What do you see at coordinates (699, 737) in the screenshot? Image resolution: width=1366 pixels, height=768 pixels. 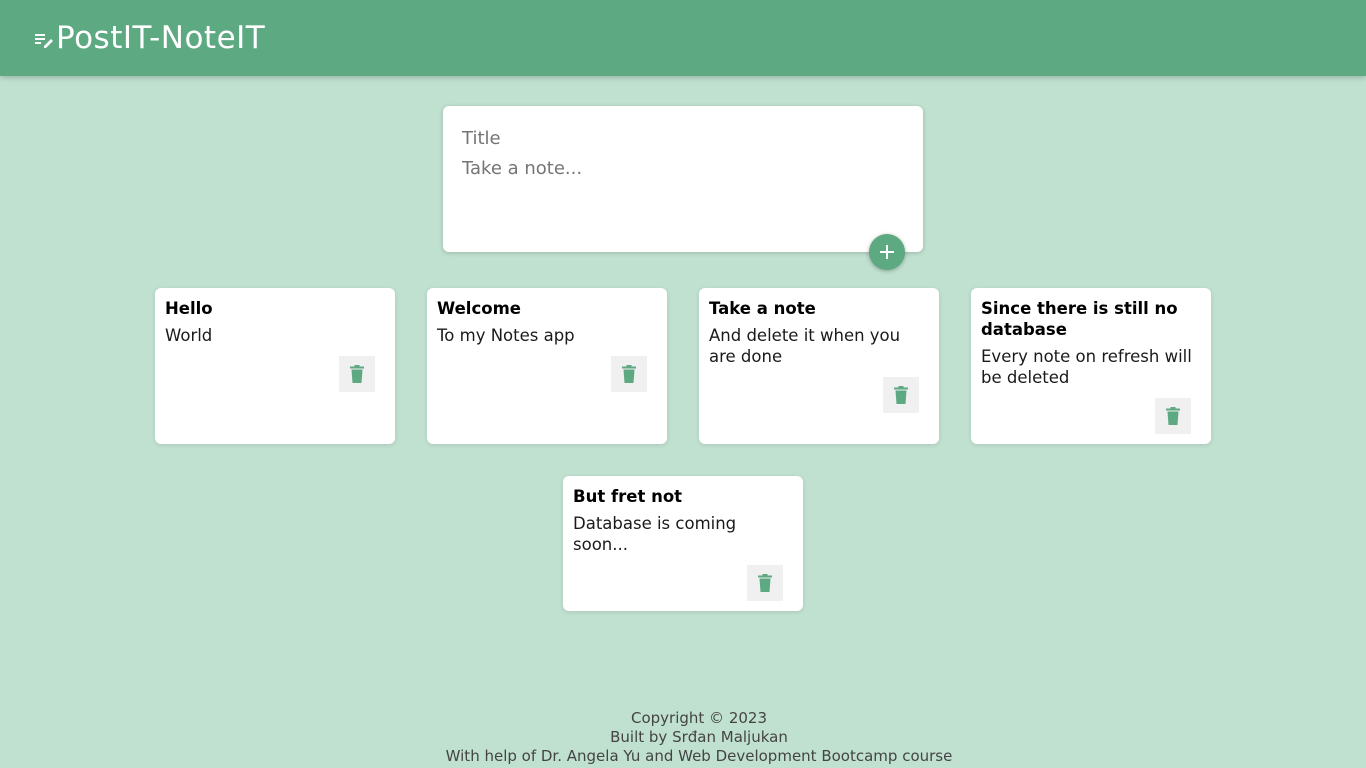 I see `author-credit: Built by Srđan Maljukan` at bounding box center [699, 737].